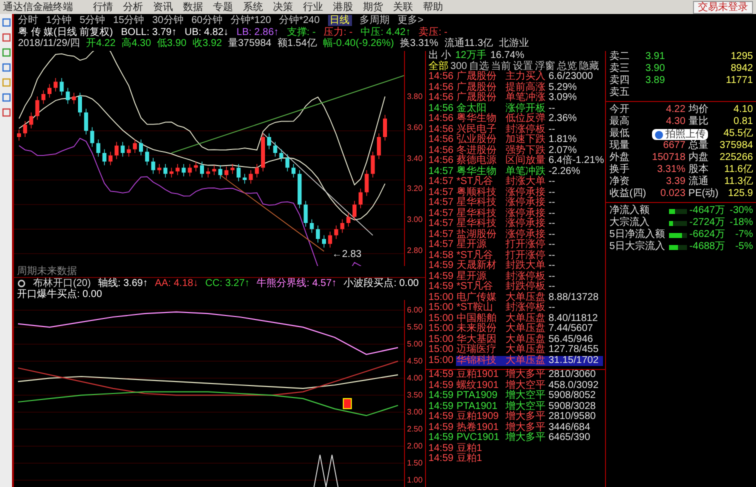  I want to click on period-tab: 分时, so click(28, 20).